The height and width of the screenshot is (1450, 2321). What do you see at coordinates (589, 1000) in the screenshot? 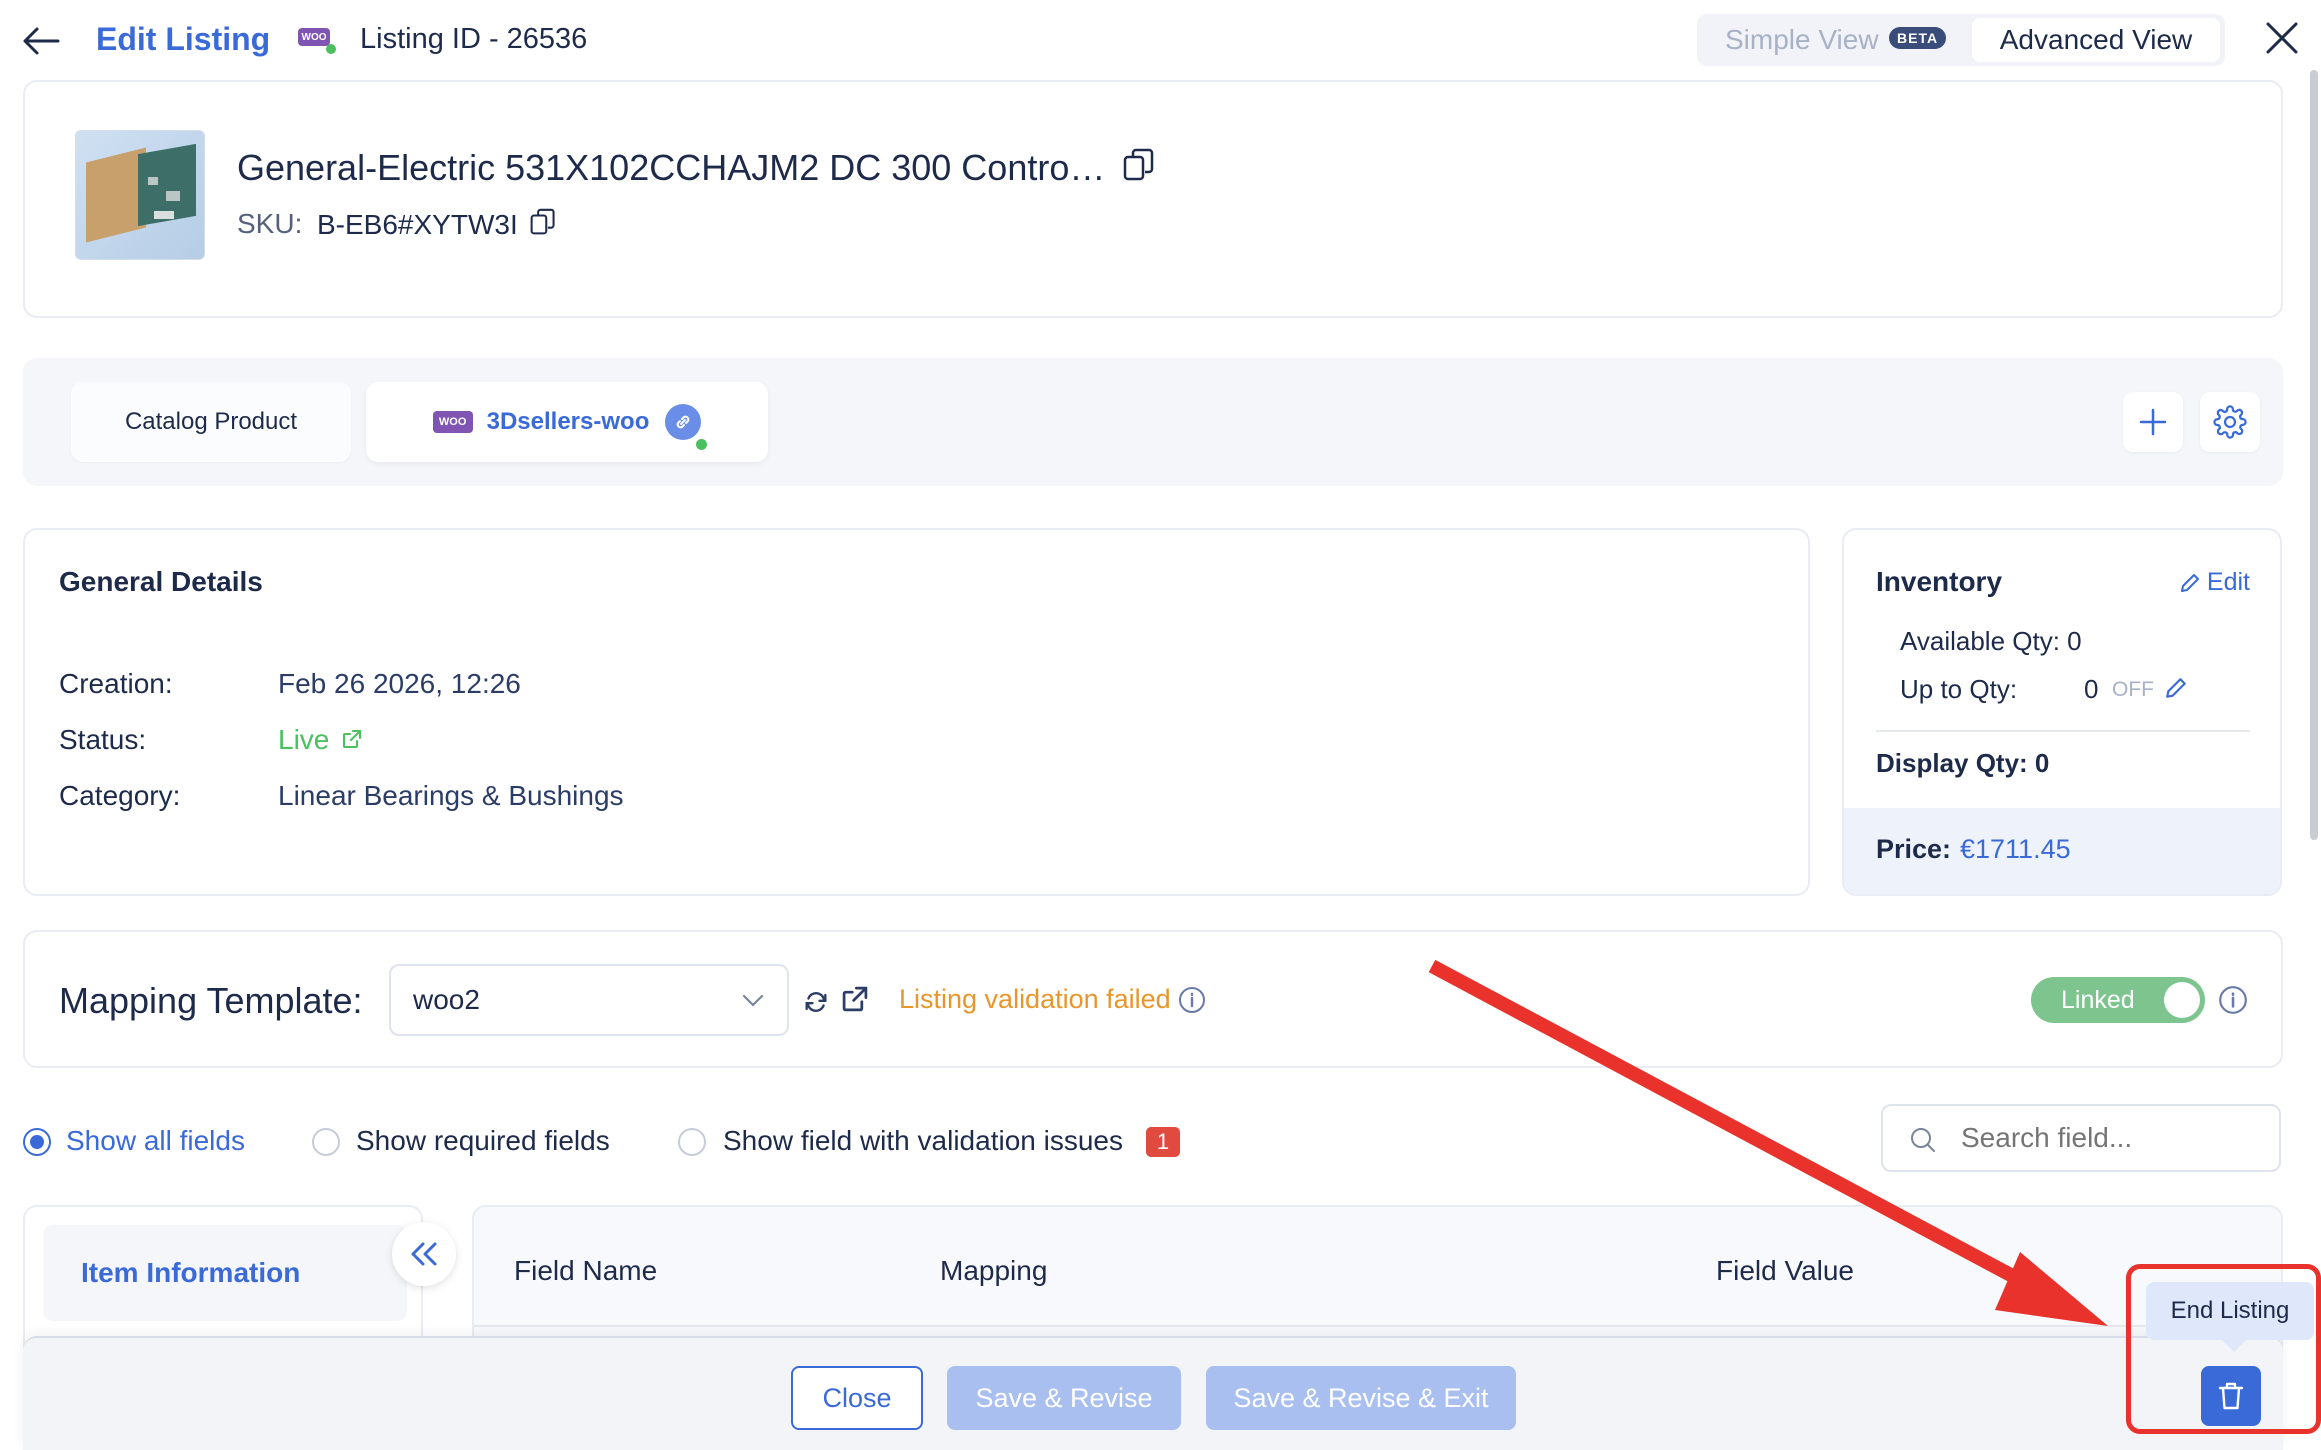
I see `mapping-template-select: woo2` at bounding box center [589, 1000].